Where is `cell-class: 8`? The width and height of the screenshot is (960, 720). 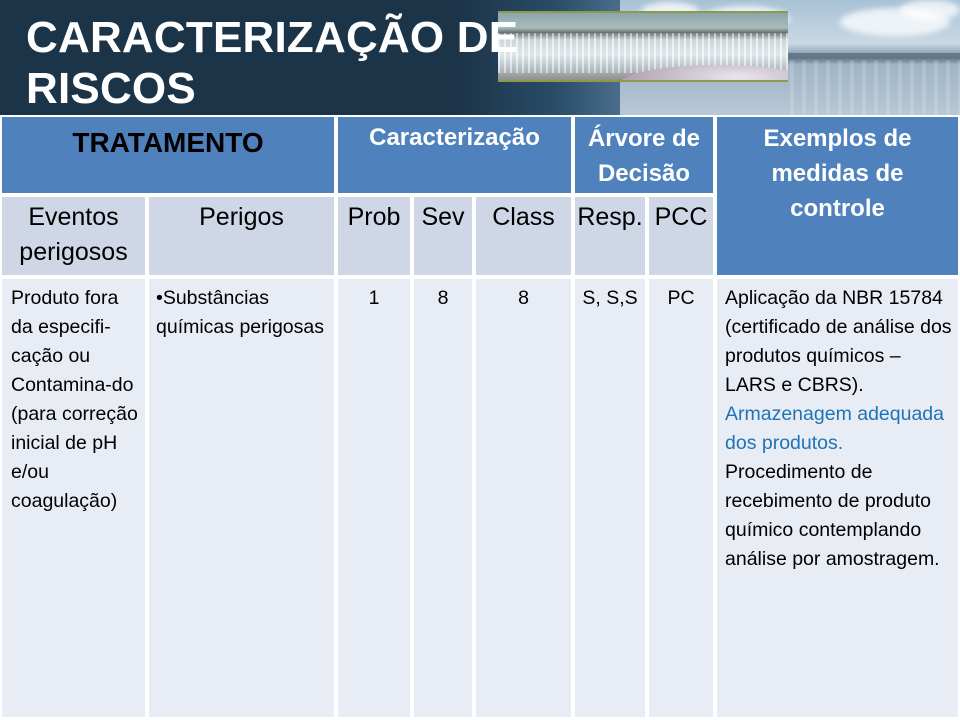
cell-class: 8 is located at coordinates (523, 498).